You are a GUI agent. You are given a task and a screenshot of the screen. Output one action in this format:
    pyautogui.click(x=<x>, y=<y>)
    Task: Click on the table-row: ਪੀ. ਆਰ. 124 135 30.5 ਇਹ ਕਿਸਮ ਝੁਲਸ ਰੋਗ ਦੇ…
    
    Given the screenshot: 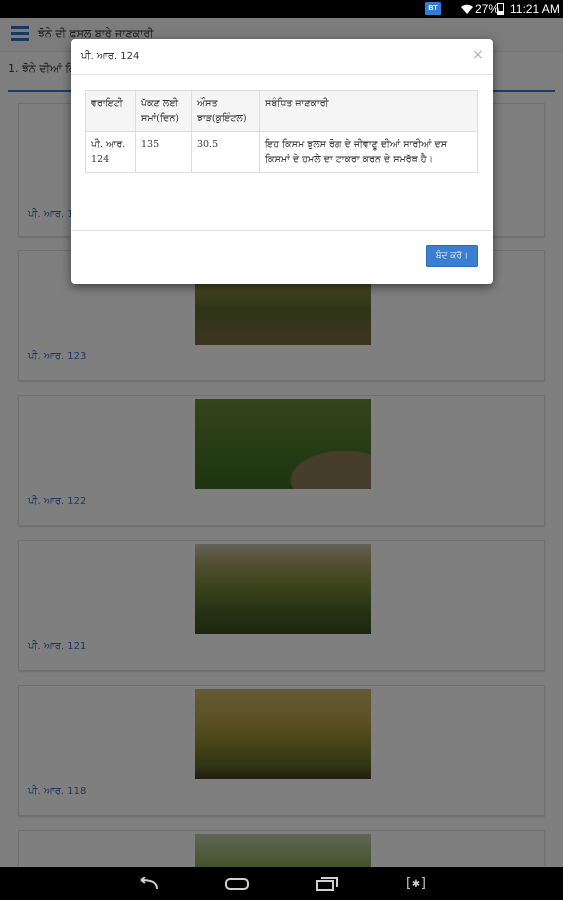 What is the action you would take?
    pyautogui.click(x=281, y=152)
    